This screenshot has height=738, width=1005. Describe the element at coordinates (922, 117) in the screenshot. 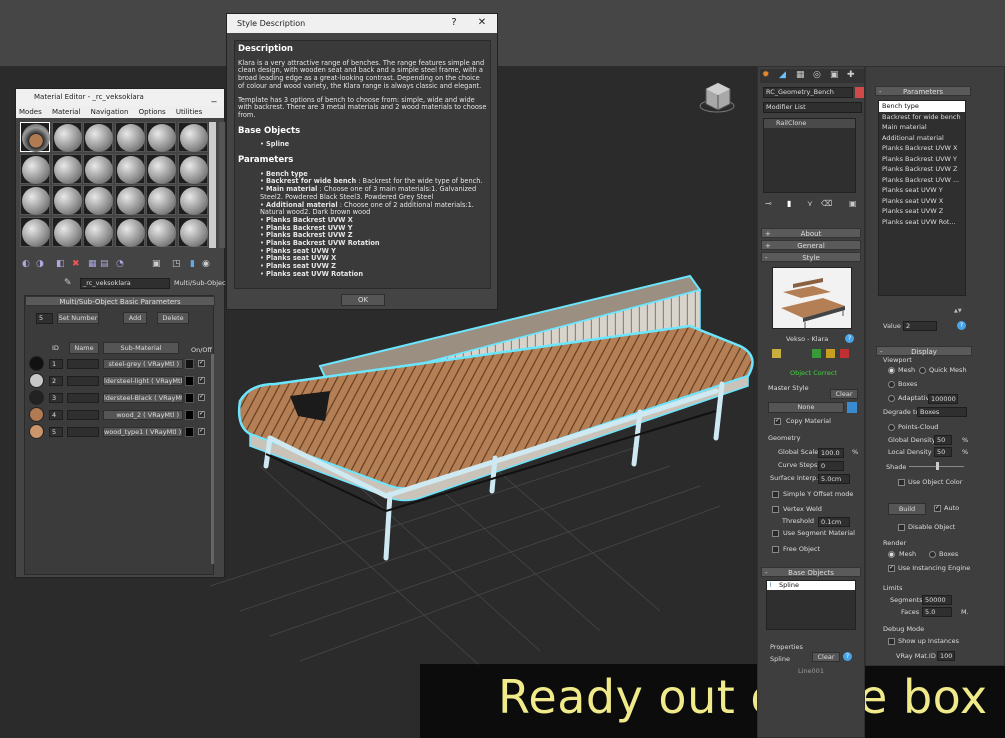

I see `parameter-list-item: Backrest for wide bench` at that location.